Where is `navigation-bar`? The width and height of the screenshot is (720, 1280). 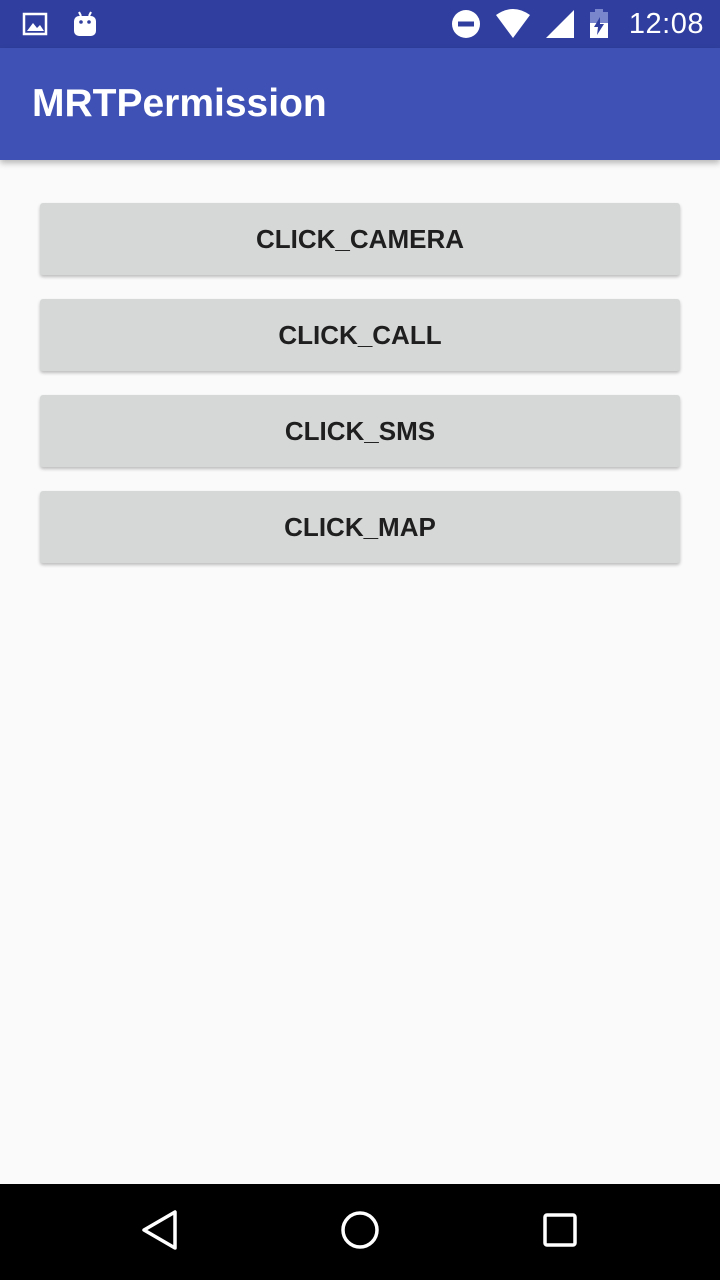
navigation-bar is located at coordinates (360, 1232).